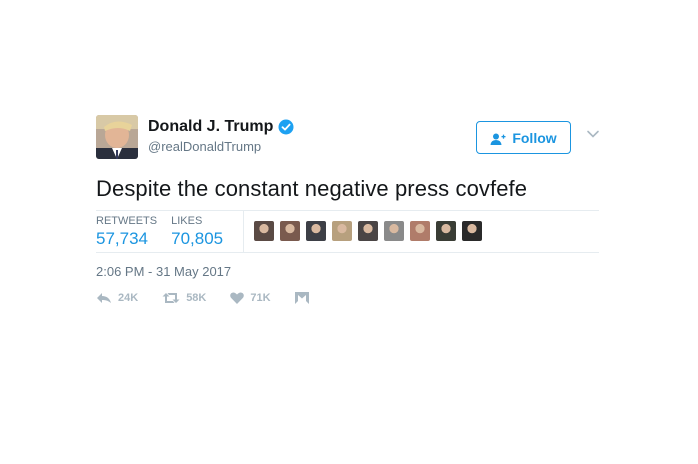 Image resolution: width=698 pixels, height=464 pixels. Describe the element at coordinates (534, 137) in the screenshot. I see `follow-button-label: Follow` at that location.